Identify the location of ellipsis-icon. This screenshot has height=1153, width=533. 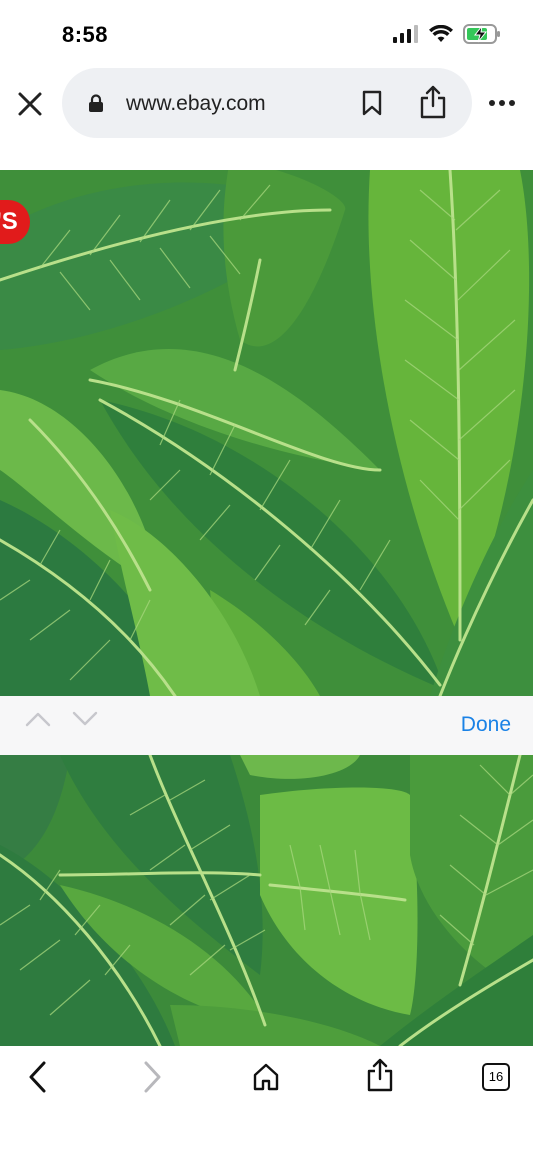
(502, 103).